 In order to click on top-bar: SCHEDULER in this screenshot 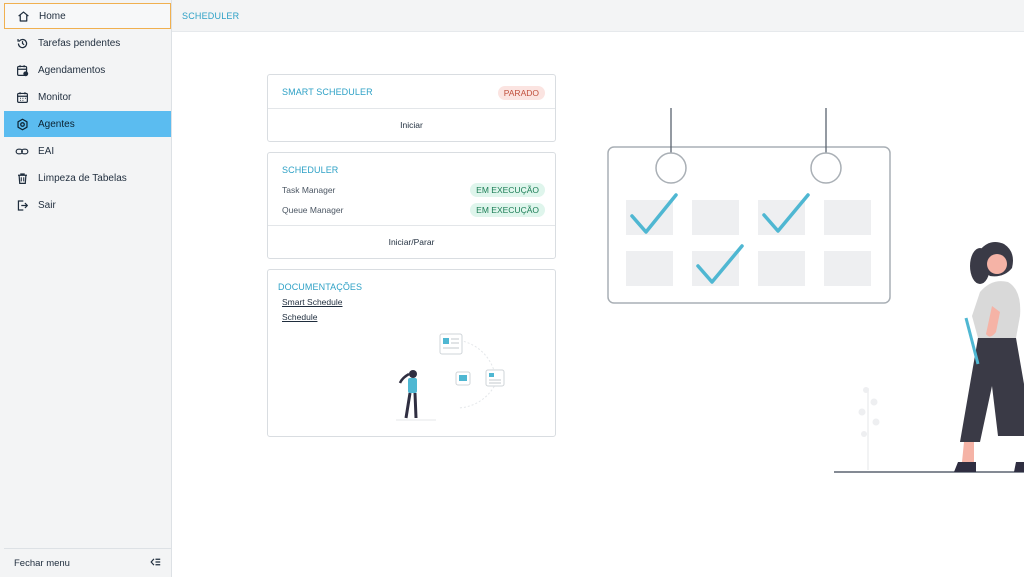, I will do `click(598, 16)`.